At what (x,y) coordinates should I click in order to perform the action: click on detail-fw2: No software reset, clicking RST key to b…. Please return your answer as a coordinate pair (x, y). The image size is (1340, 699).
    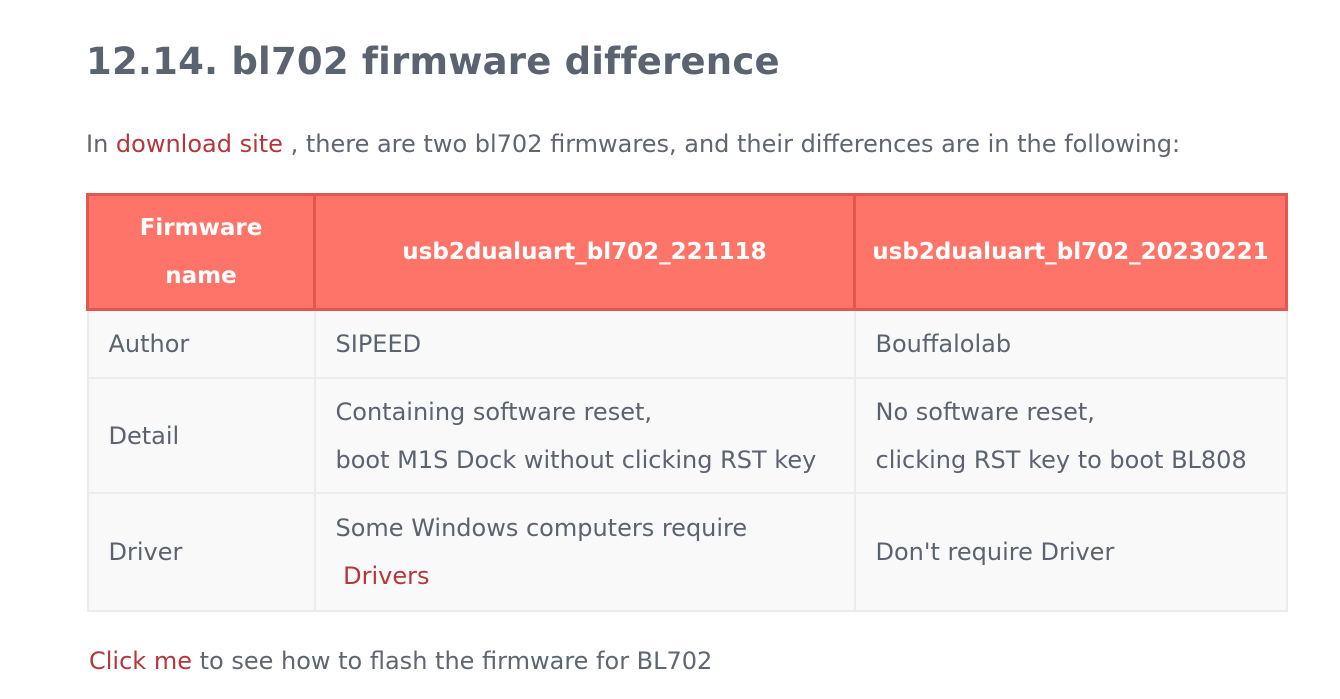
    Looking at the image, I should click on (1070, 435).